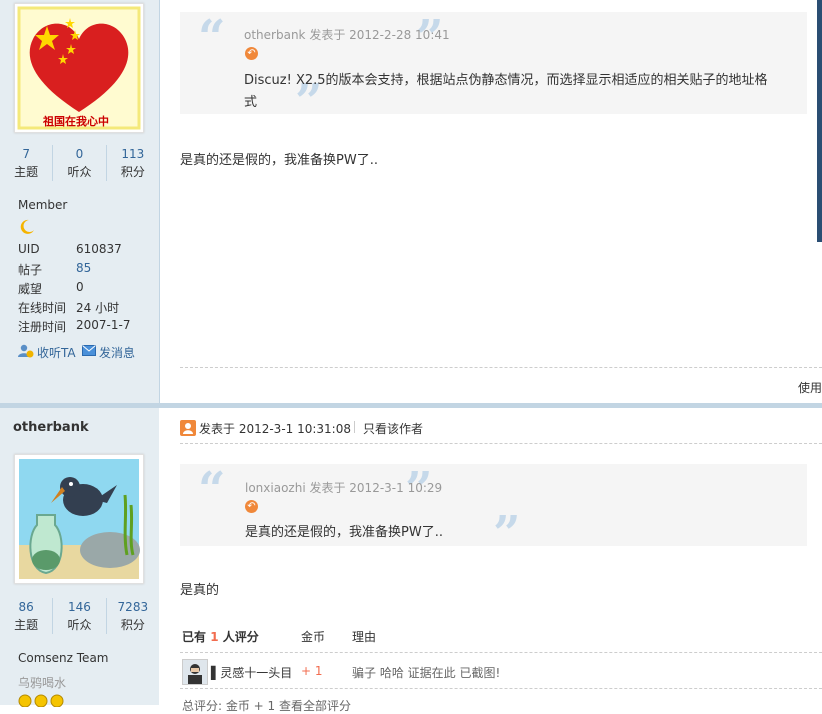  I want to click on info-online-key: 在线时间, so click(42, 308).